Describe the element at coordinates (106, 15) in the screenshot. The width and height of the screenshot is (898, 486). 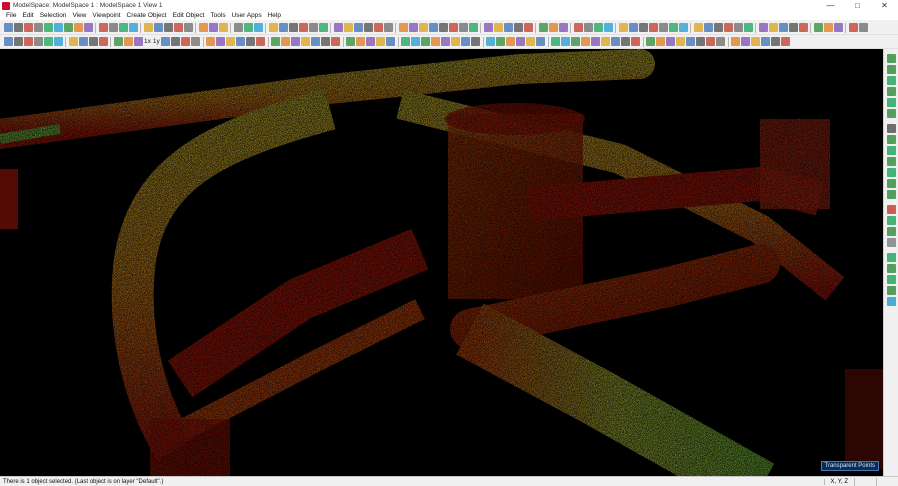
I see `menu-viewpoint: Viewpoint` at that location.